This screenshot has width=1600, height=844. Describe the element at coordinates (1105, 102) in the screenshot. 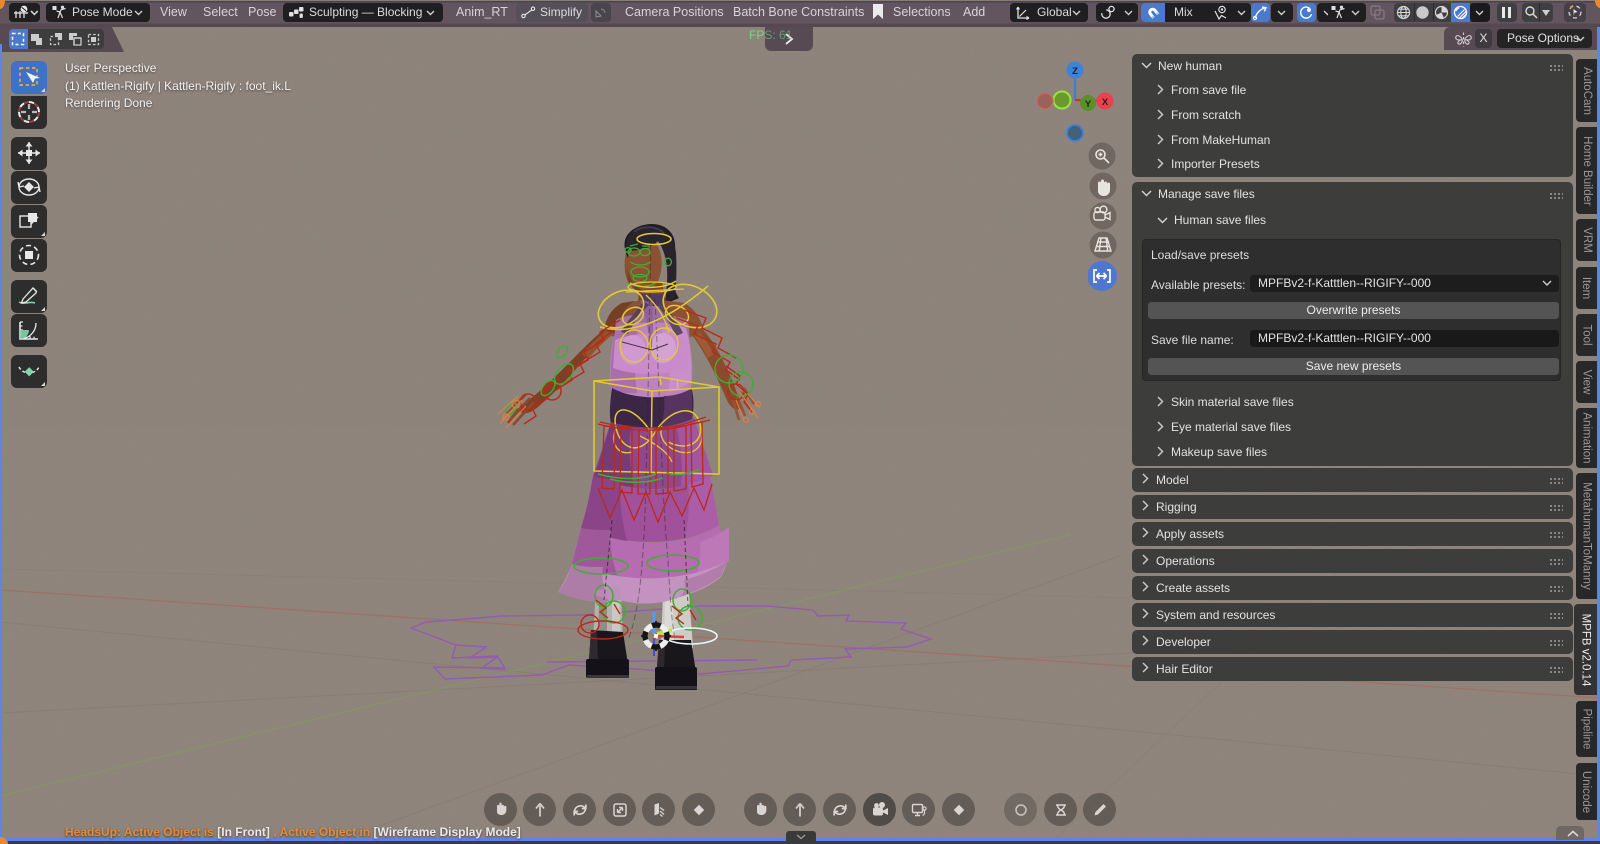

I see `svg-text: X` at that location.